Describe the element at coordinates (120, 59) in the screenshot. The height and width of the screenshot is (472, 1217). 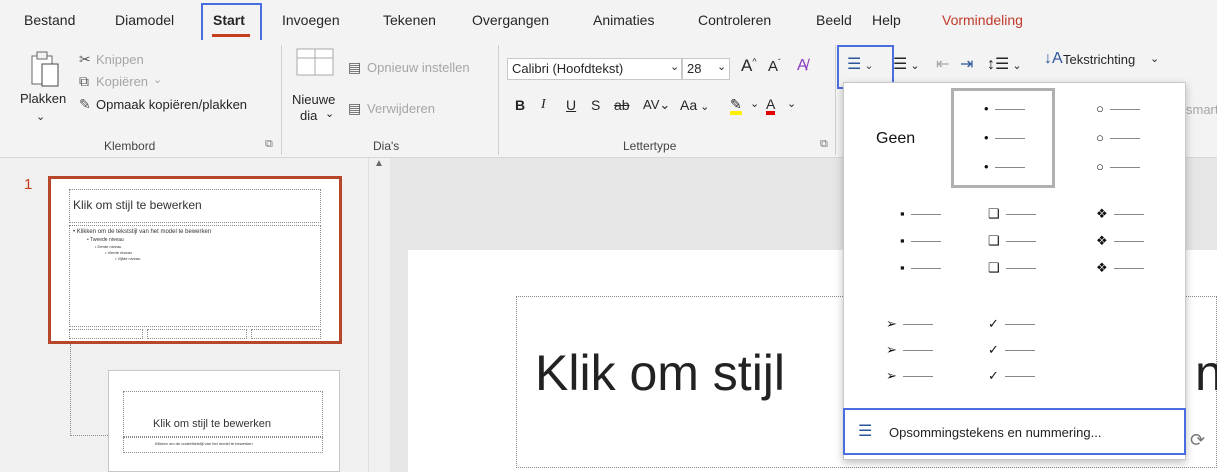
I see `cut-button: Knippen` at that location.